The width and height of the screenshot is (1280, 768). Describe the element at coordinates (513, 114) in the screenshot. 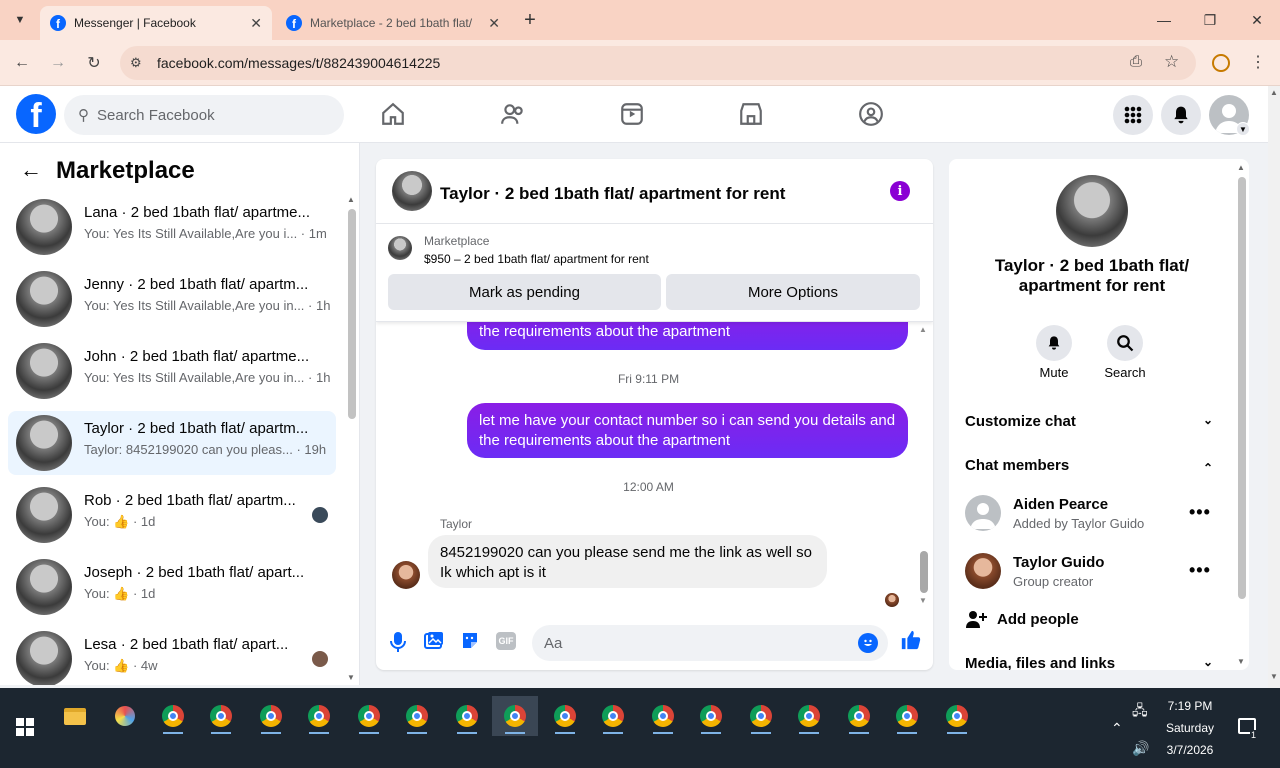

I see `friends-icon` at that location.